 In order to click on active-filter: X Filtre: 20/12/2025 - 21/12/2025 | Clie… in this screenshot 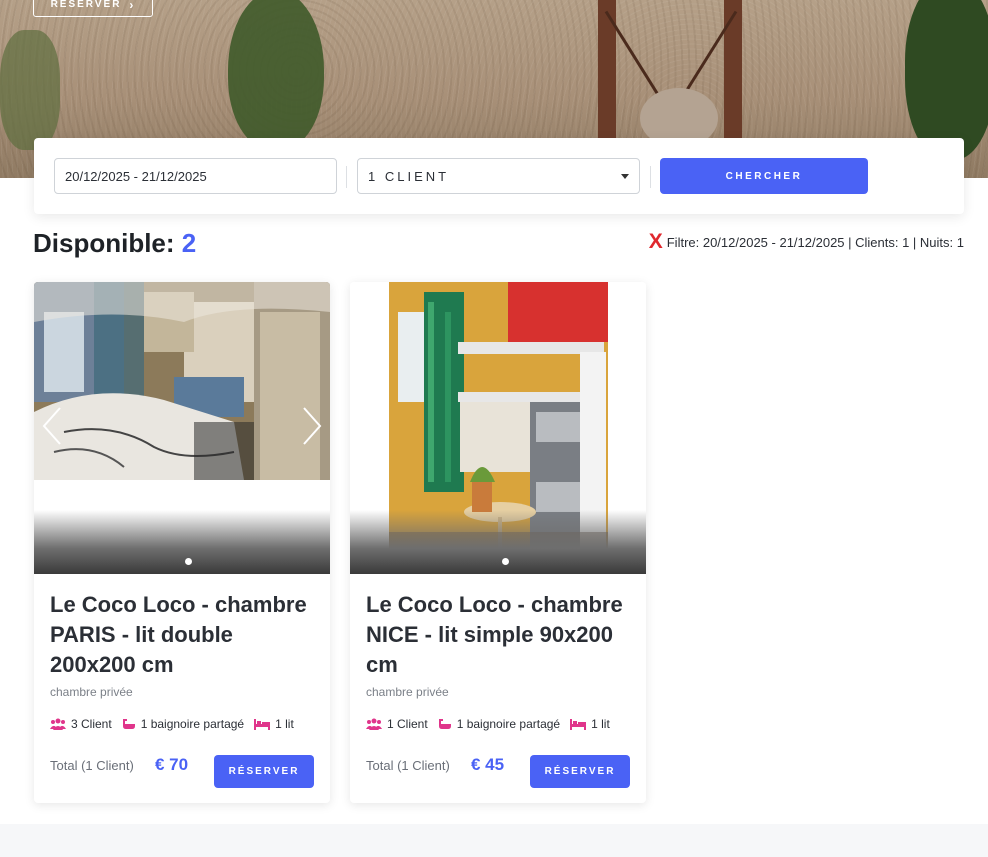, I will do `click(806, 241)`.